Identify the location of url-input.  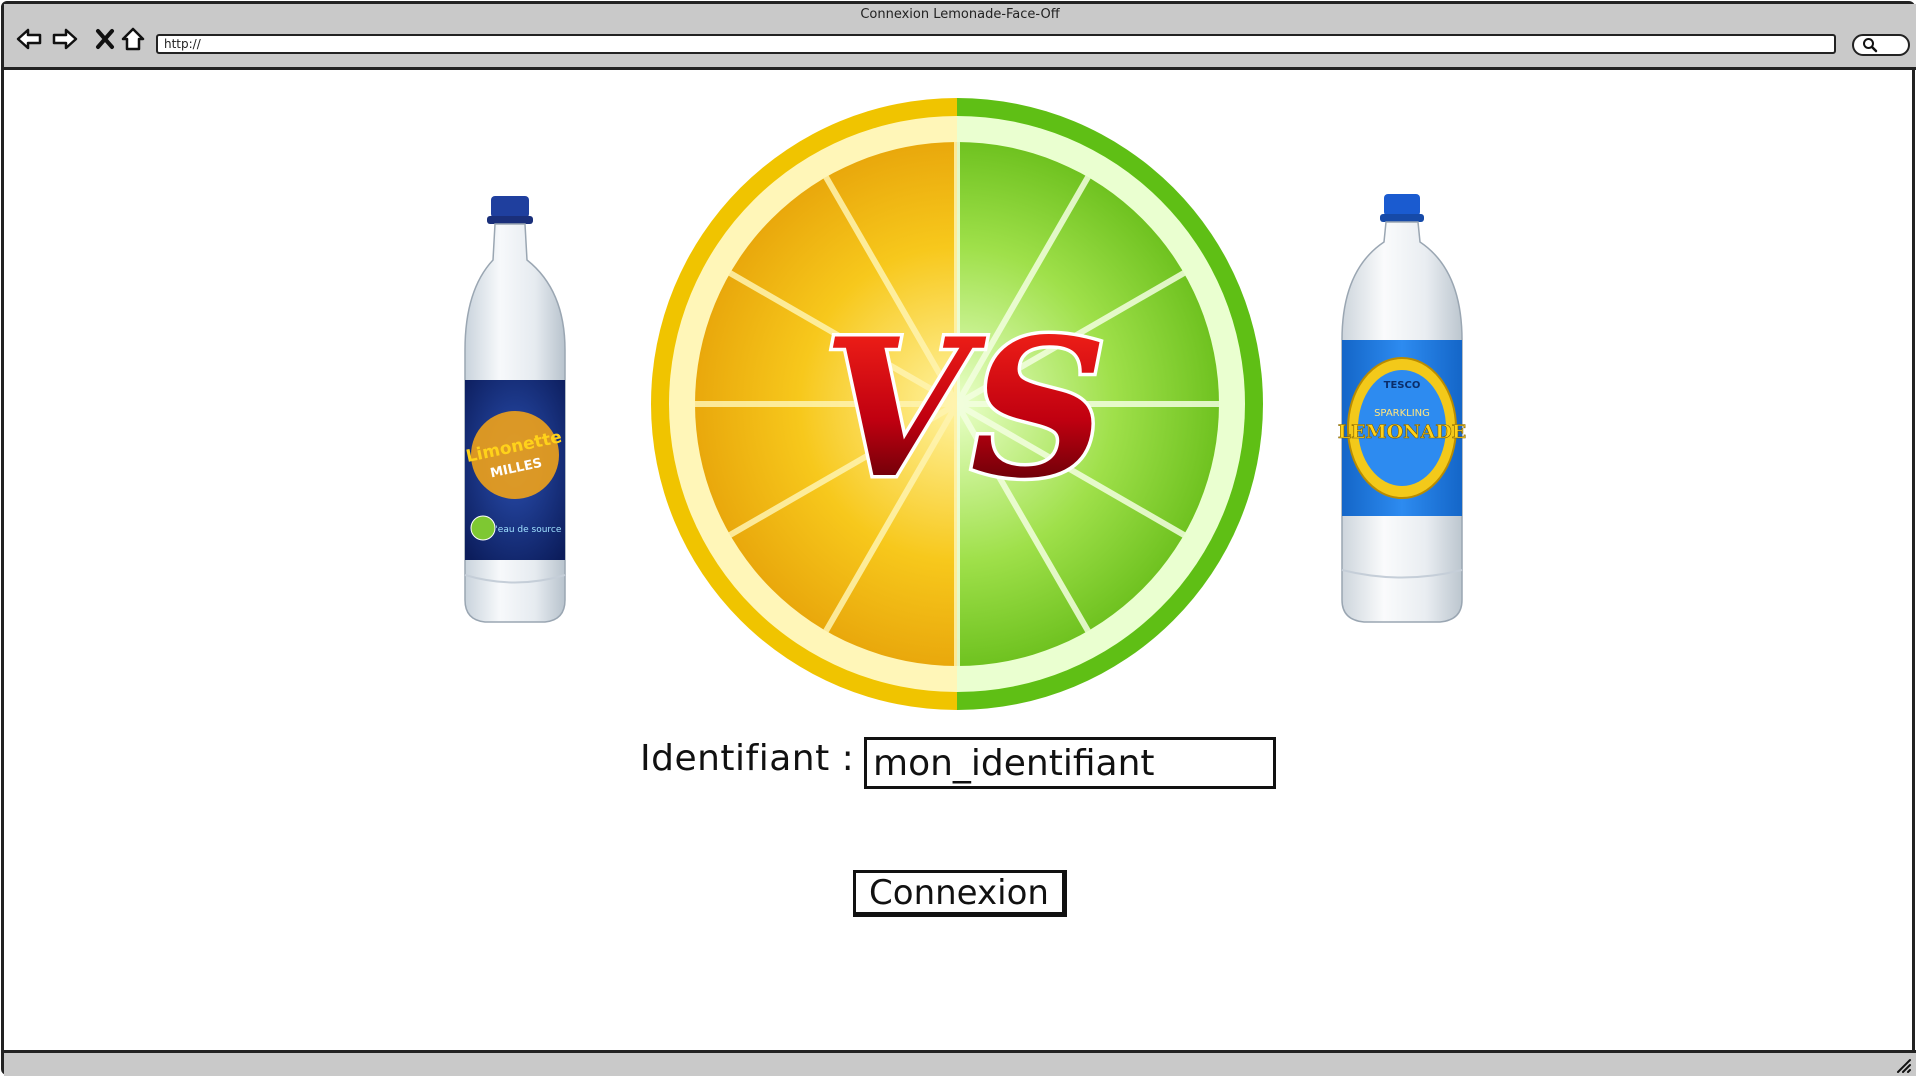
(996, 44).